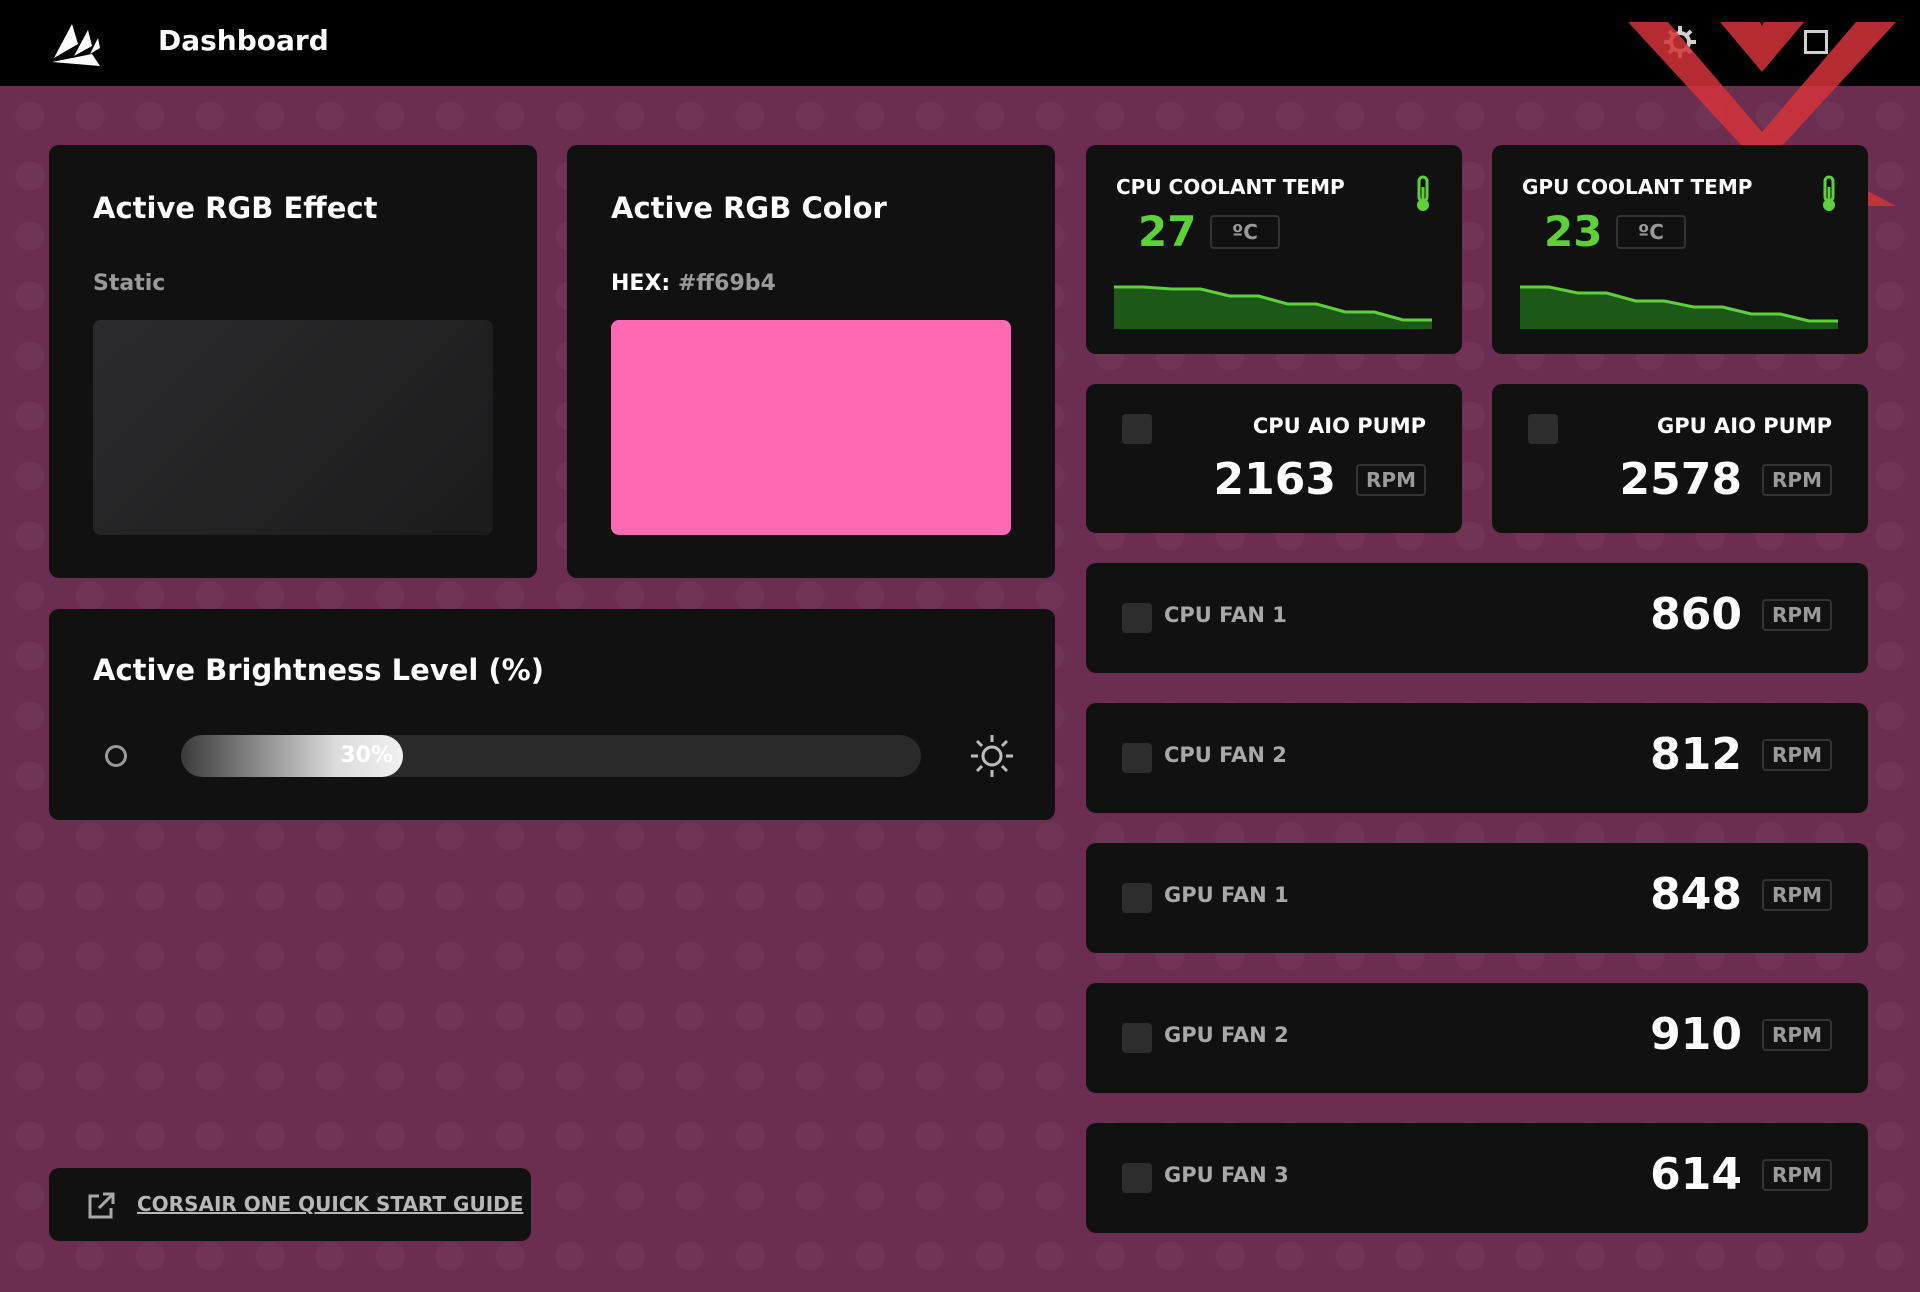 This screenshot has width=1920, height=1292. What do you see at coordinates (552, 714) in the screenshot?
I see `brightness-card: Active Brightness Level (%) 30%` at bounding box center [552, 714].